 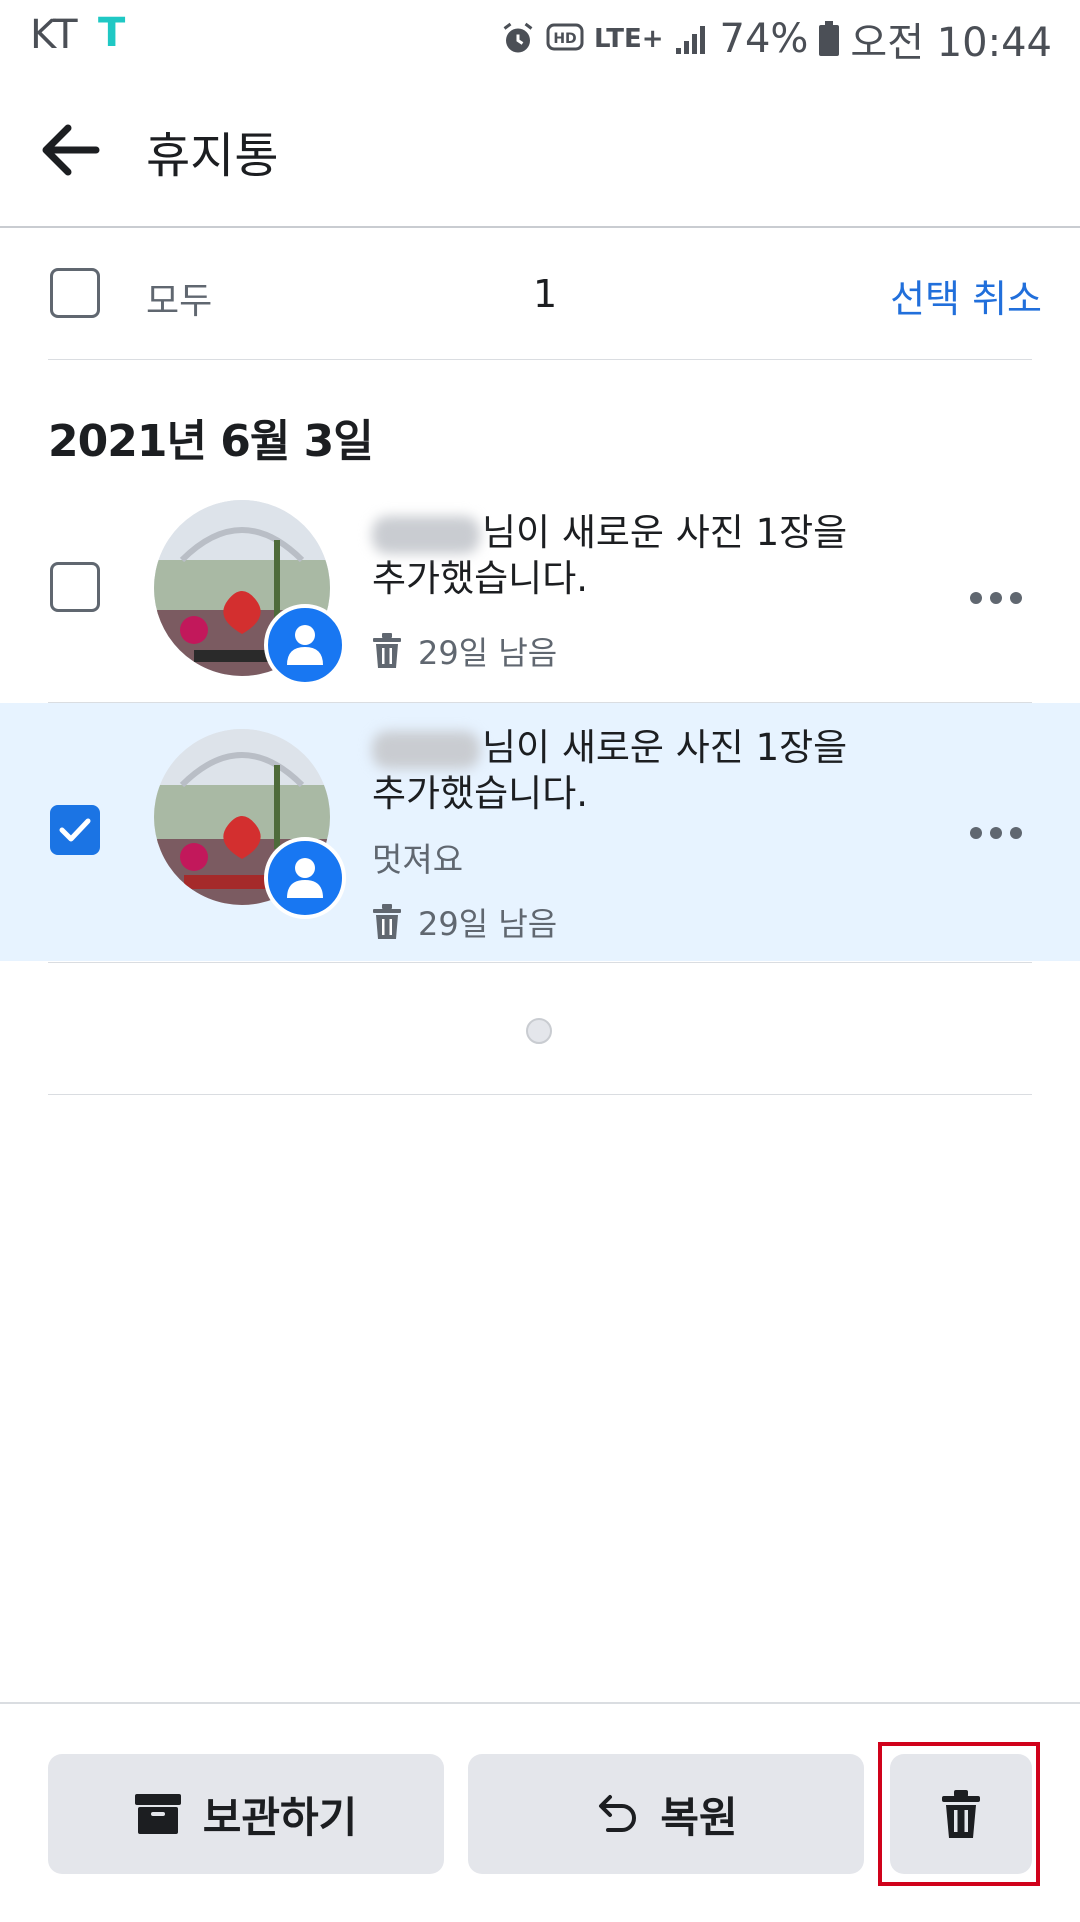 I want to click on status-icons: HD LTE+ 74% 오전 10:44, so click(x=776, y=39).